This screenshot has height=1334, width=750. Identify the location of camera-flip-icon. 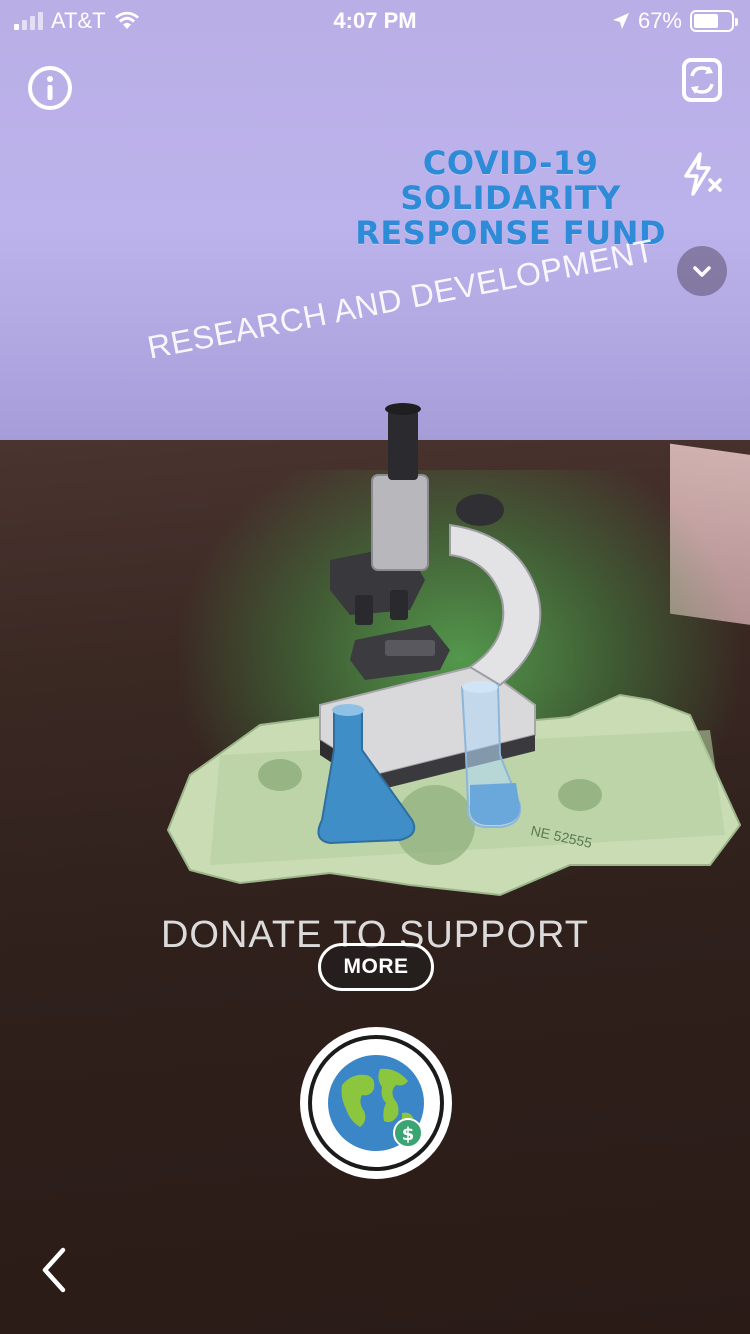
(702, 80).